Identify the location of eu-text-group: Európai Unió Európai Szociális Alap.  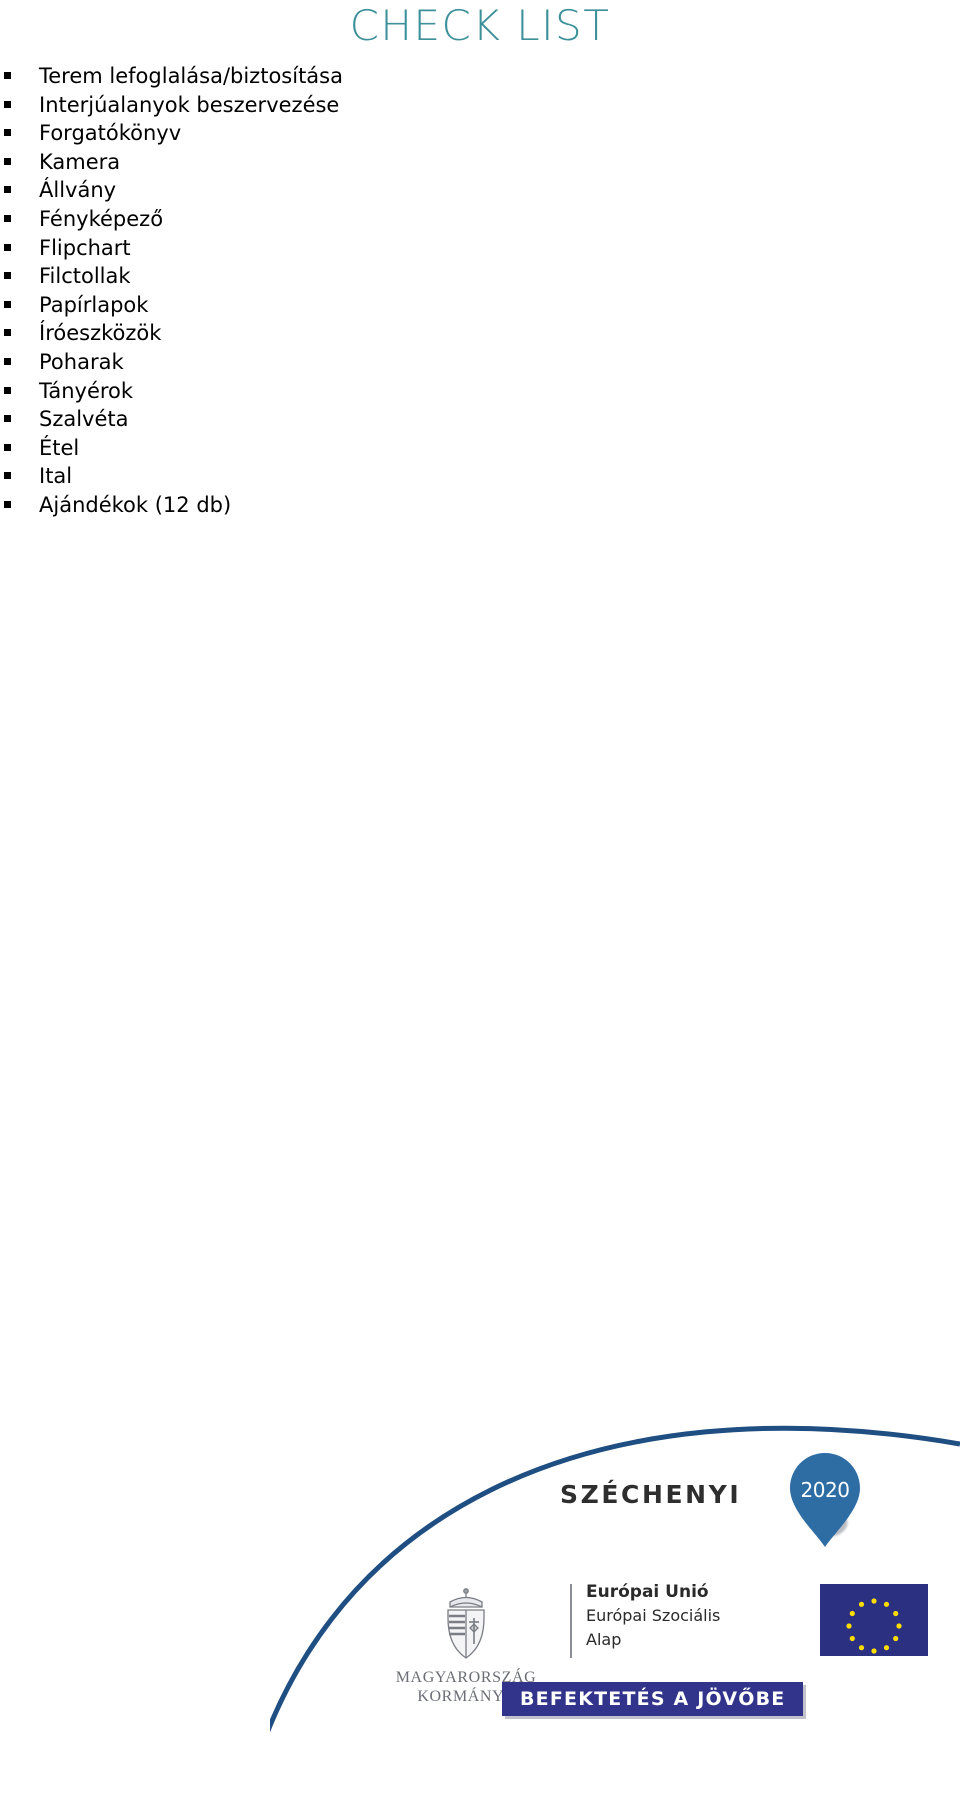
(653, 1616).